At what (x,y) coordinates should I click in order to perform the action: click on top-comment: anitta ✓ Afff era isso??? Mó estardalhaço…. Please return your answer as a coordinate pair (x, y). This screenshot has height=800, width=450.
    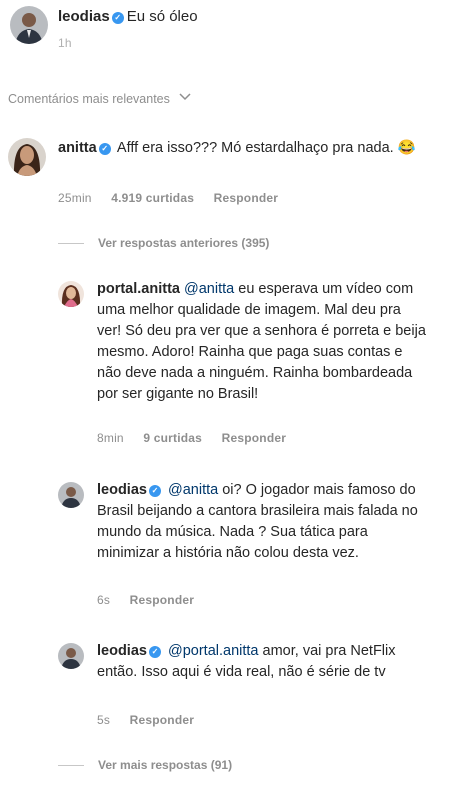
    Looking at the image, I should click on (238, 148).